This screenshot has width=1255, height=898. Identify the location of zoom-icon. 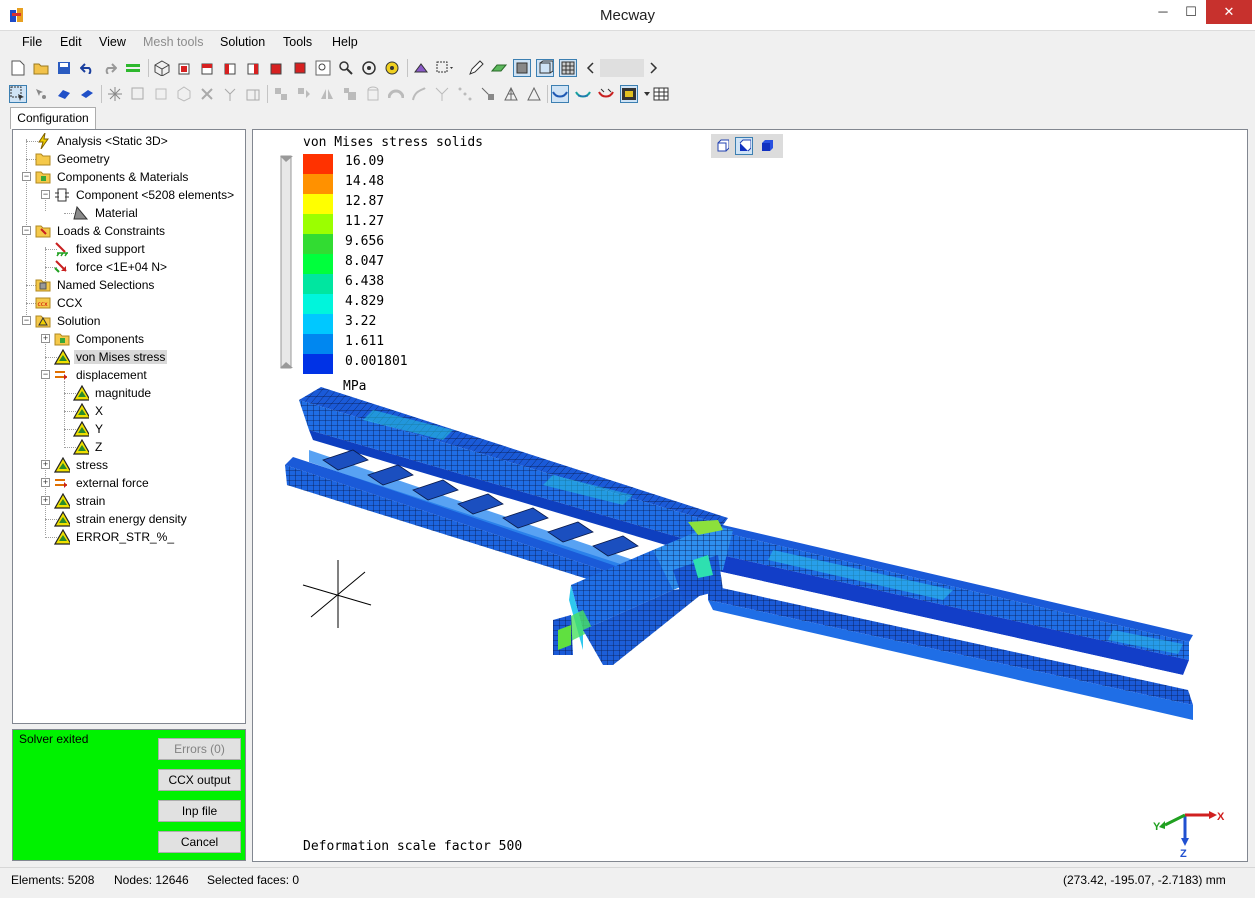
(346, 68).